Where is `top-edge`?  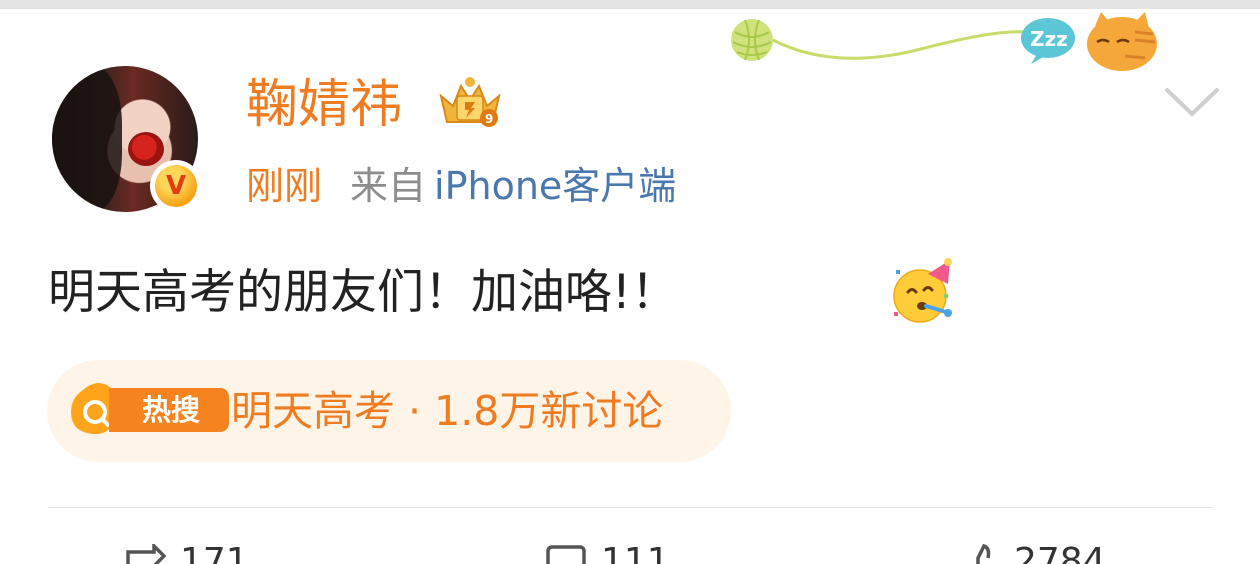
top-edge is located at coordinates (630, 4).